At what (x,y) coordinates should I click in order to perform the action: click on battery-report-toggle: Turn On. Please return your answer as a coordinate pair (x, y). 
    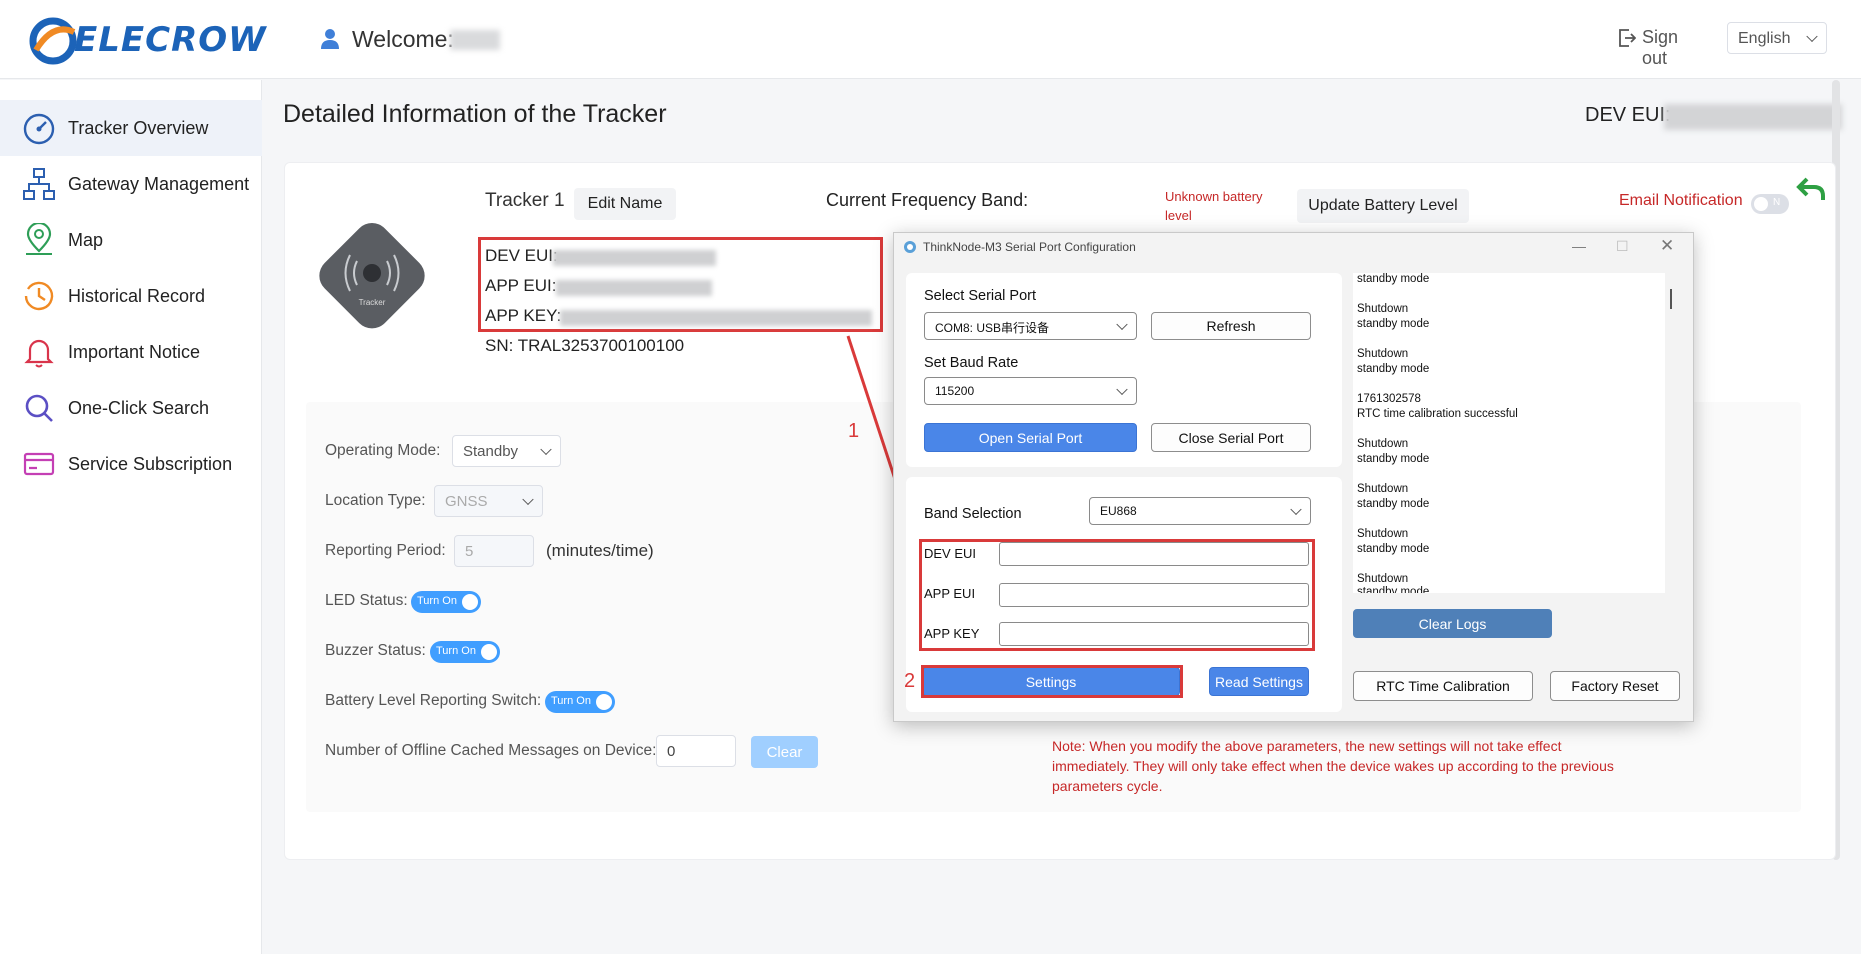
    Looking at the image, I should click on (580, 702).